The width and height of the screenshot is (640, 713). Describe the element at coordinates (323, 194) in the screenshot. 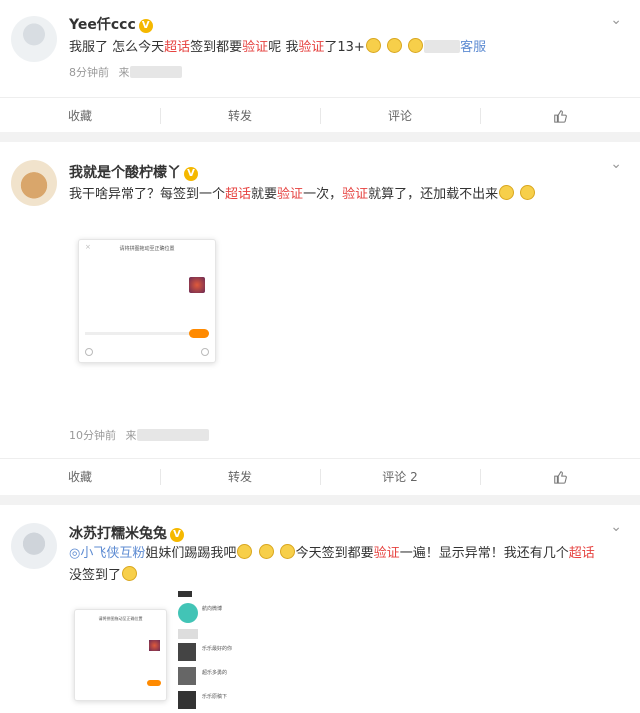

I see `text-run: 一次，` at that location.